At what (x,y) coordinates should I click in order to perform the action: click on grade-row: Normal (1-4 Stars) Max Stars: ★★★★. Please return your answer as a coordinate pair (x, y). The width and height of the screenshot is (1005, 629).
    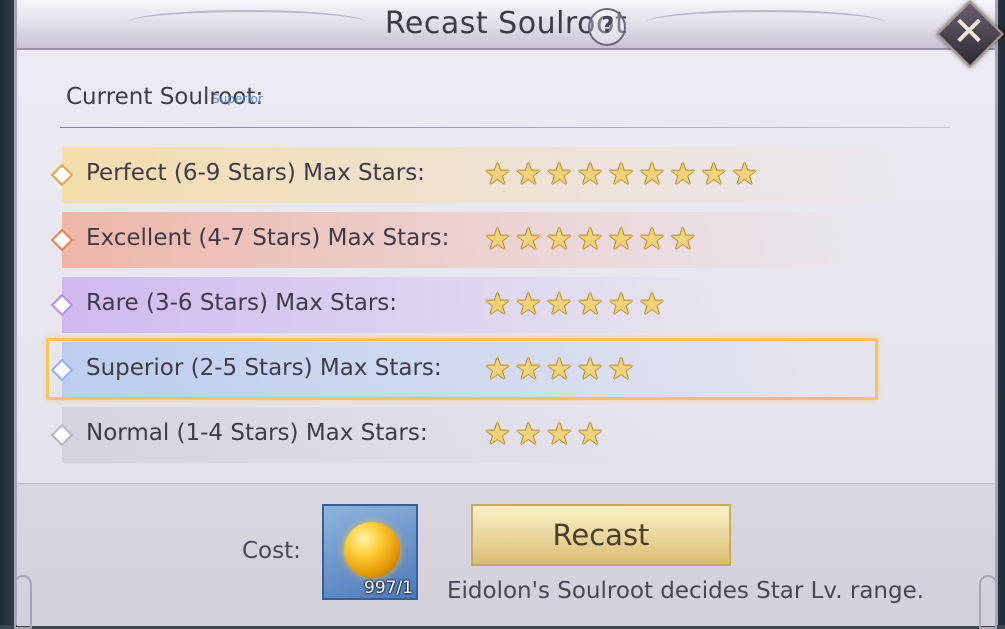
    Looking at the image, I should click on (356, 435).